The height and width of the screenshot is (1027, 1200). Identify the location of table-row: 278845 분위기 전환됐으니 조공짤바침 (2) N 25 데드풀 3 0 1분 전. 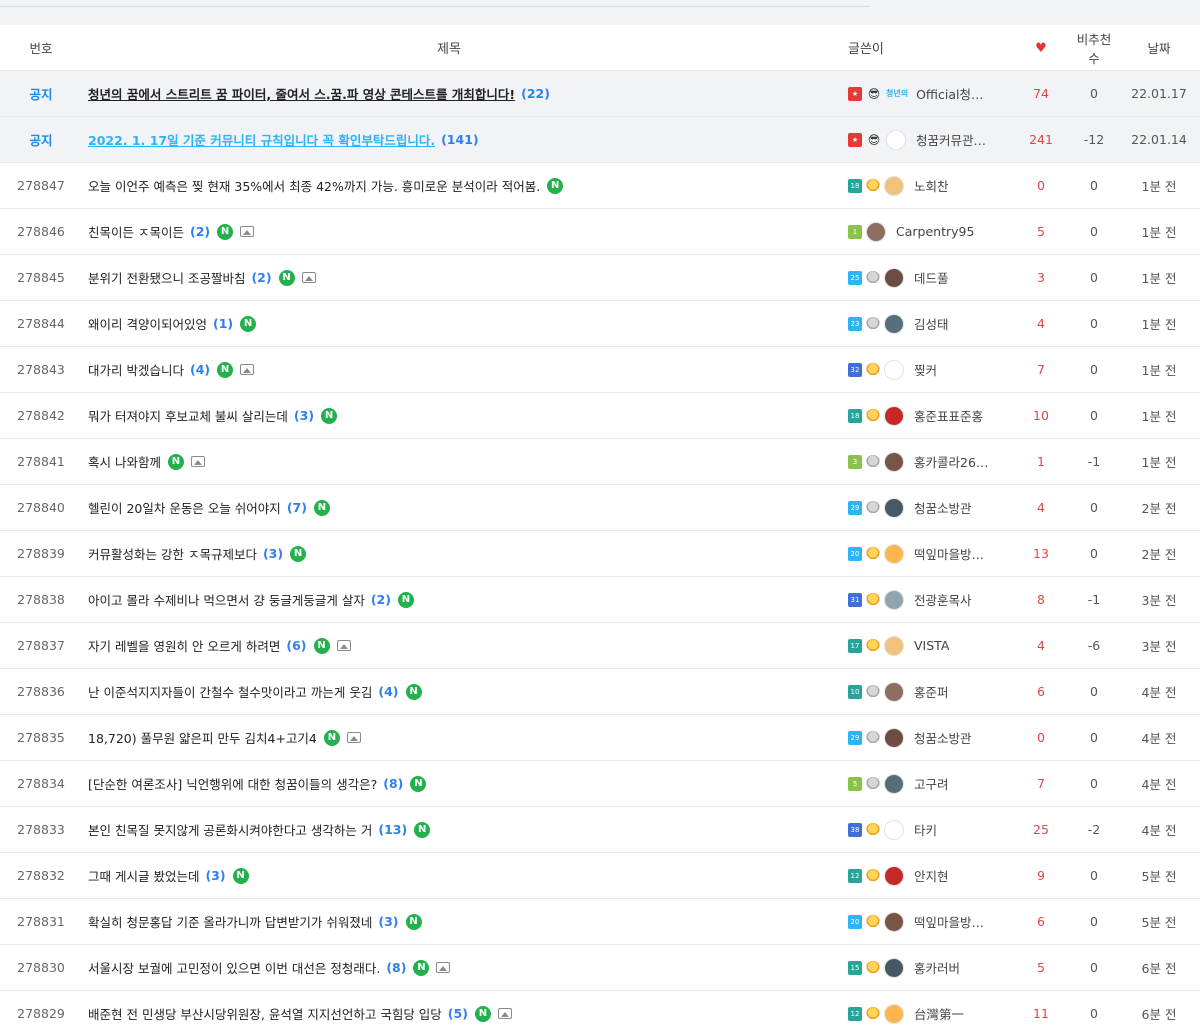
(600, 278).